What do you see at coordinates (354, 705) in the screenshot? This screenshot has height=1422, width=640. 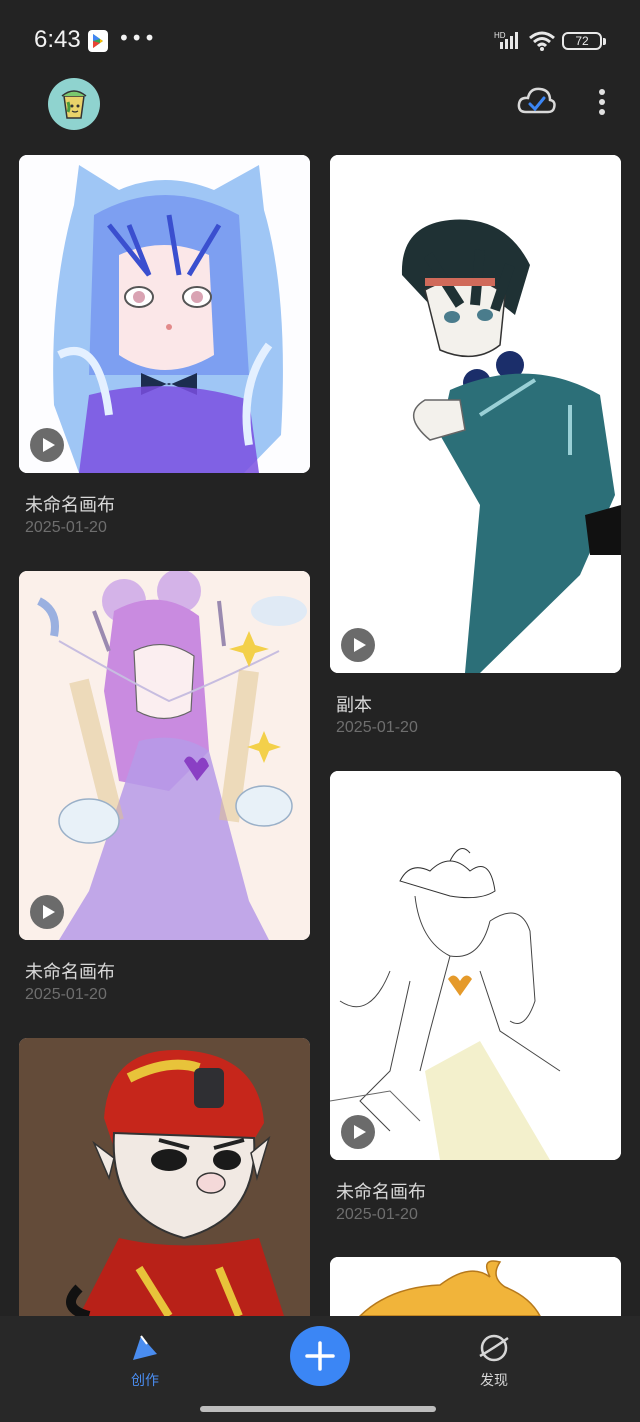 I see `artwork-title: 副本` at bounding box center [354, 705].